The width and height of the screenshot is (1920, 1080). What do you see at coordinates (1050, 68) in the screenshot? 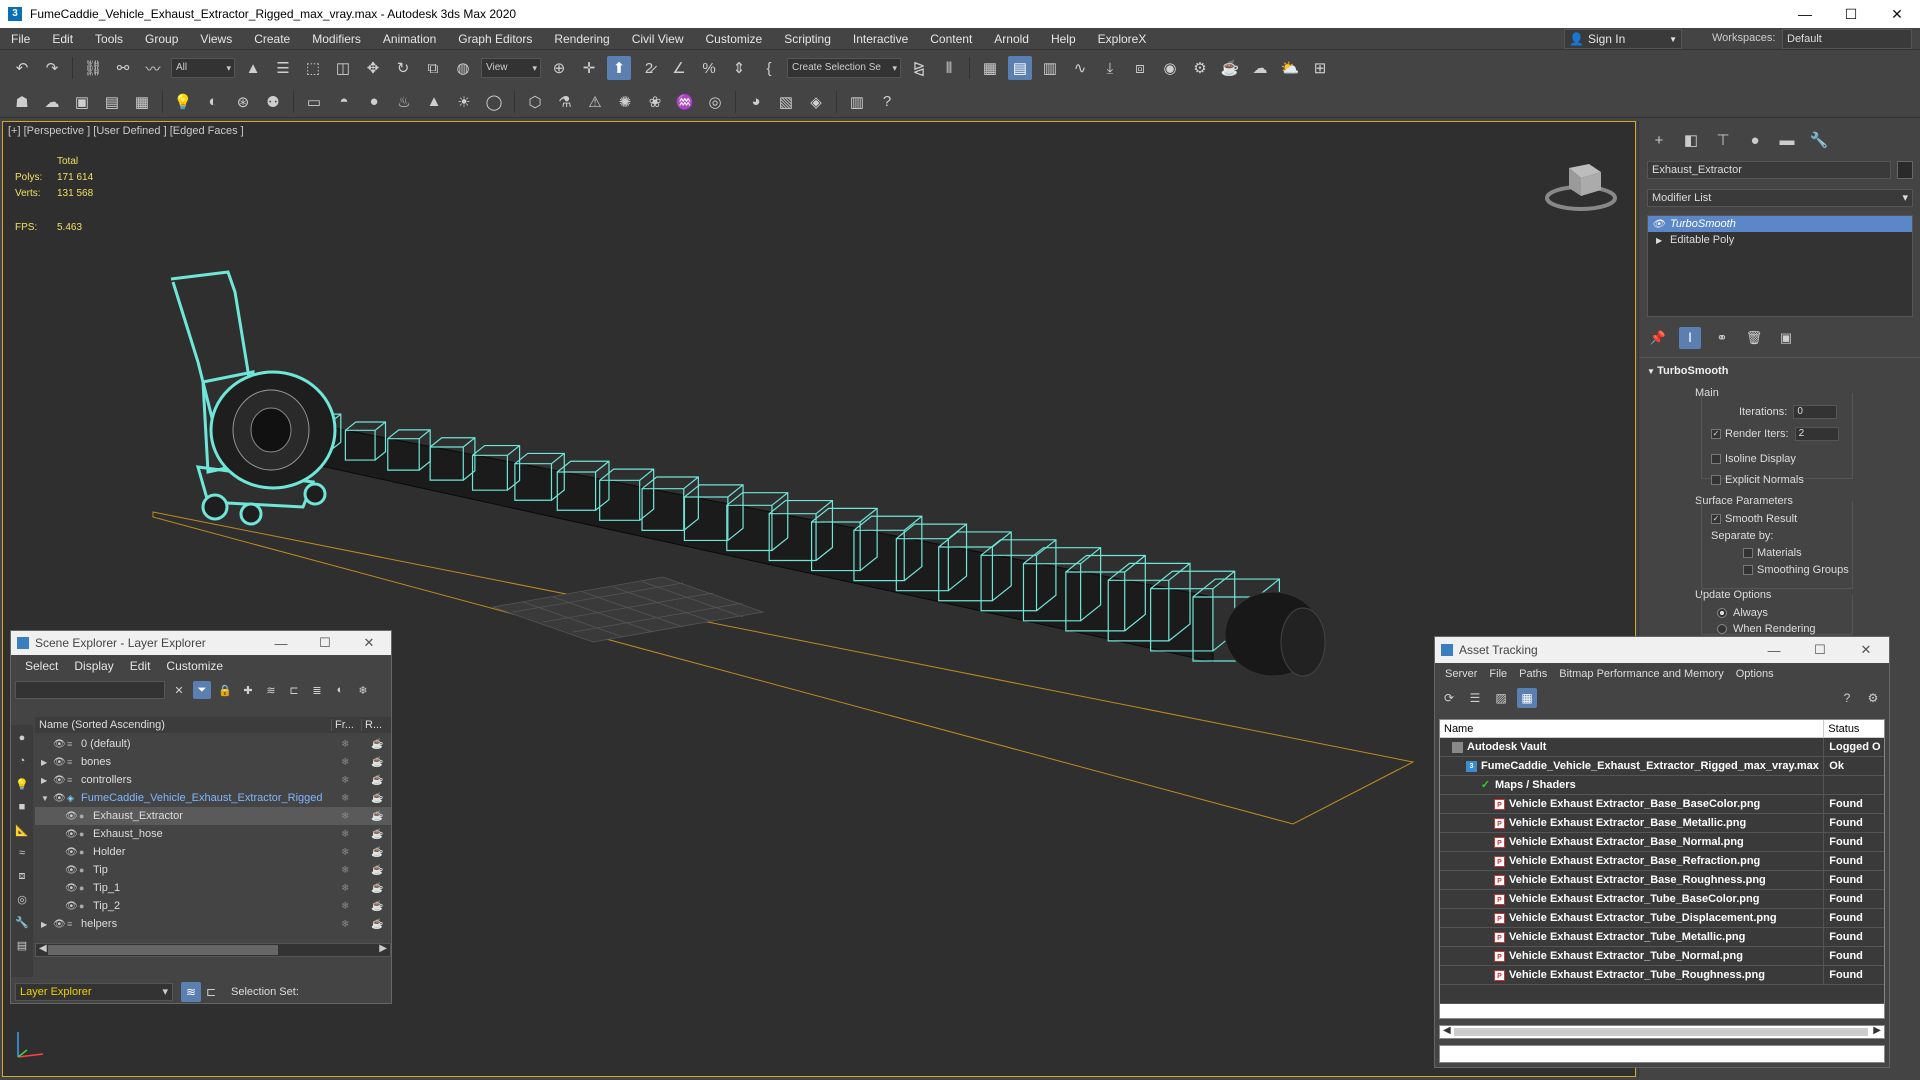
I see `ribbon-toggle-icon: ▥` at bounding box center [1050, 68].